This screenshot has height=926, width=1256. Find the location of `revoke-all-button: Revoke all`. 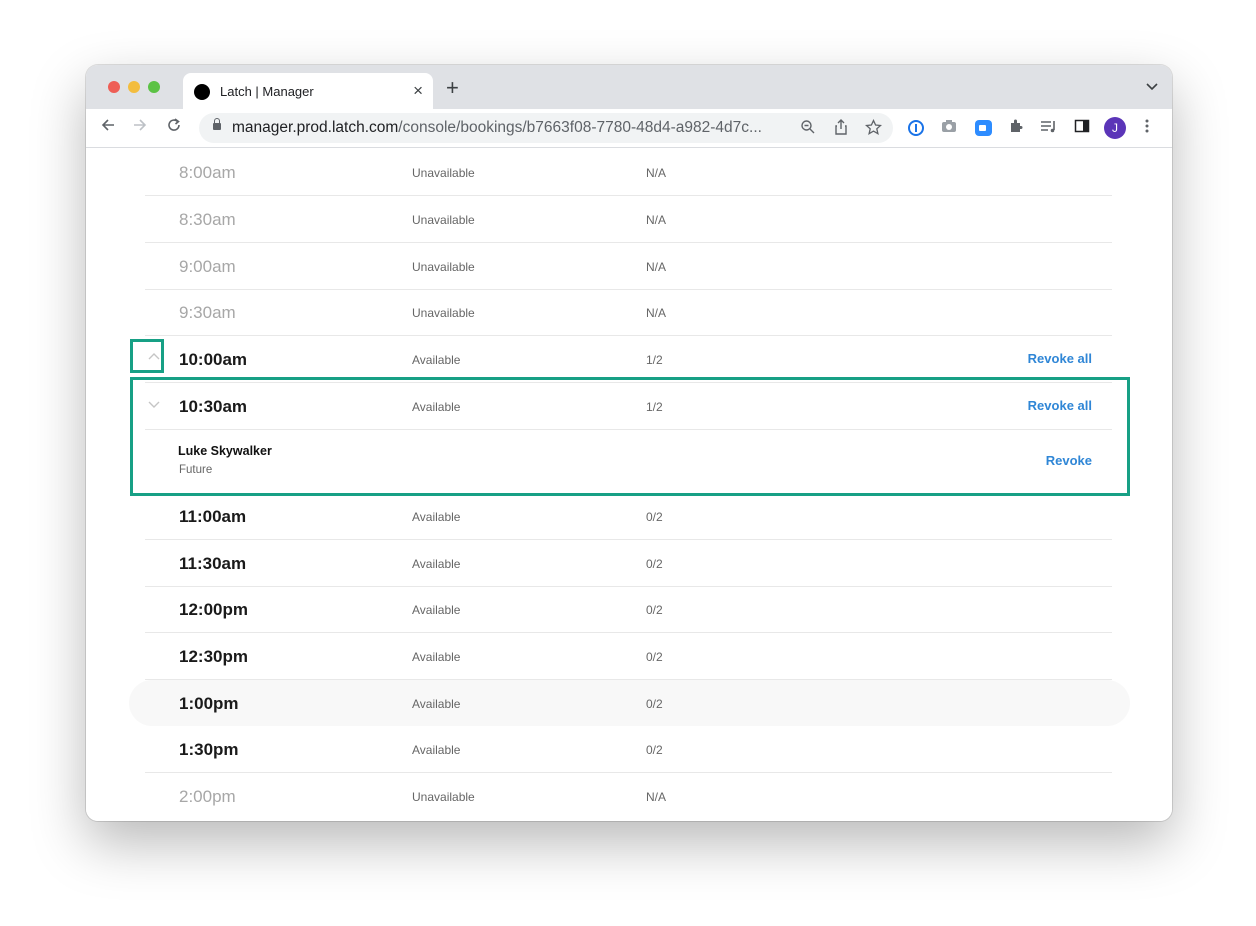

revoke-all-button: Revoke all is located at coordinates (1060, 358).